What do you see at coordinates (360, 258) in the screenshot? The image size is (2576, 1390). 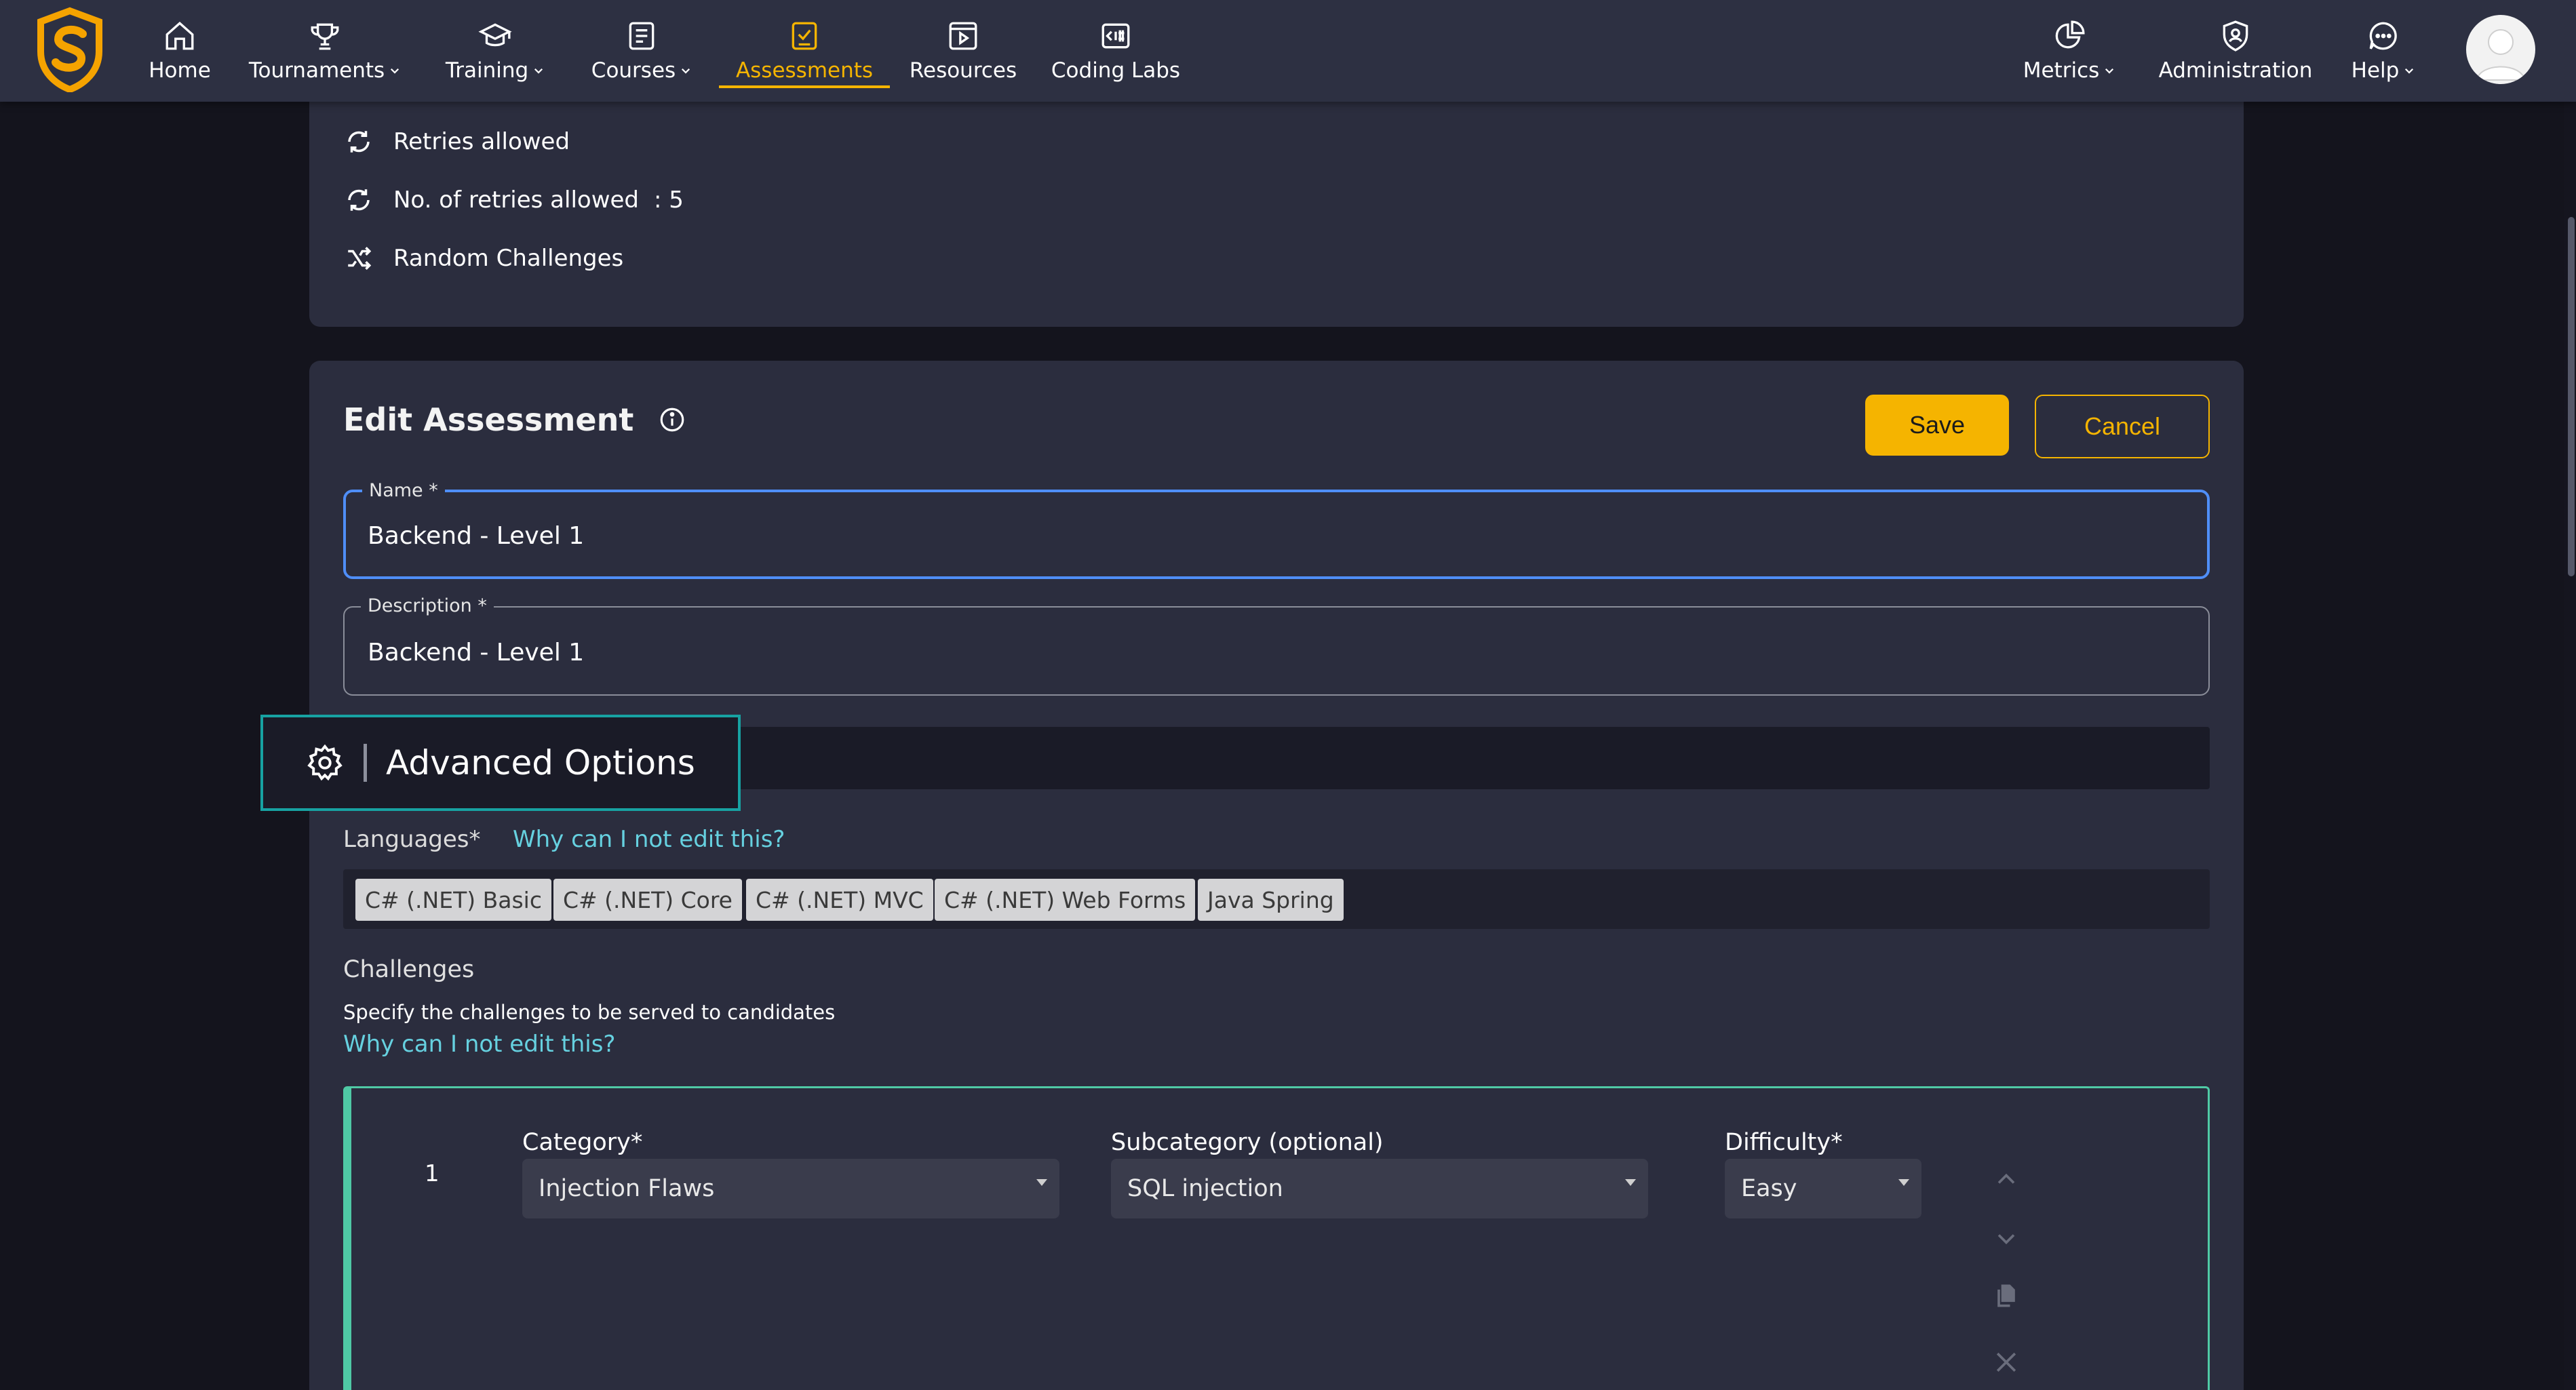 I see `shuffle-icon` at bounding box center [360, 258].